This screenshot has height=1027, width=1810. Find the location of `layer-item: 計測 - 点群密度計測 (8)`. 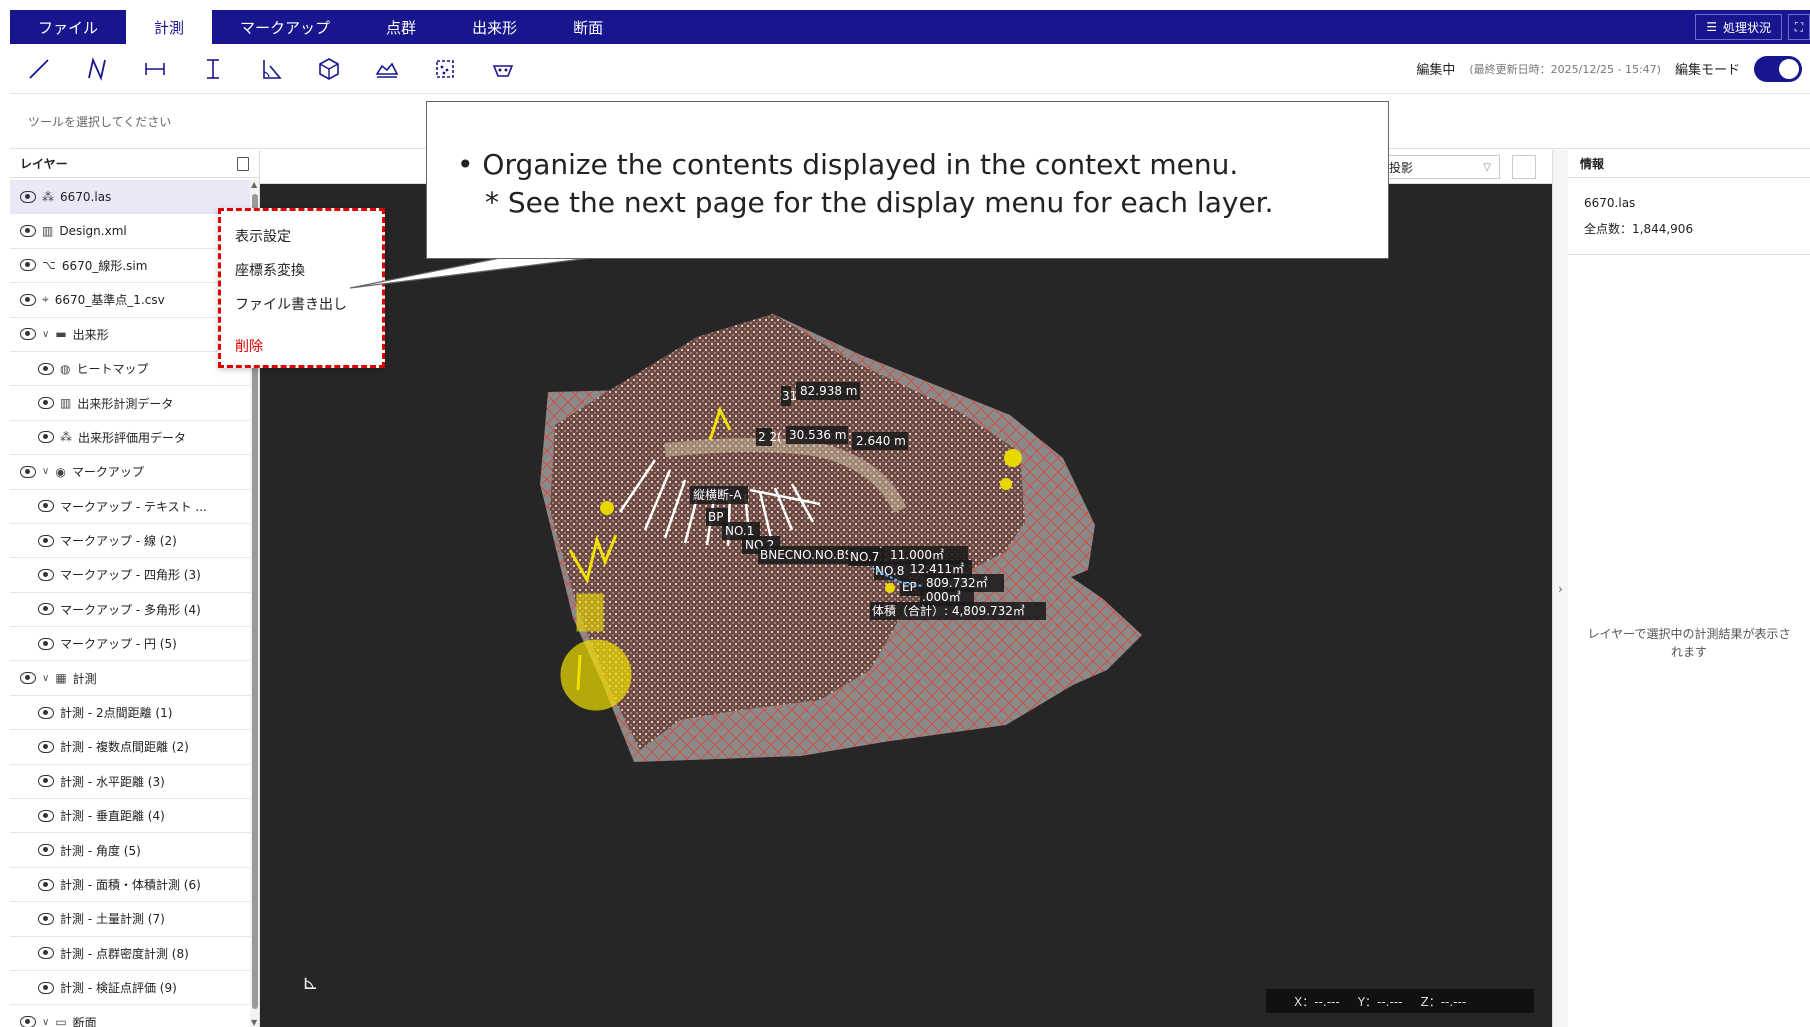

layer-item: 計測 - 点群密度計測 (8) is located at coordinates (130, 954).